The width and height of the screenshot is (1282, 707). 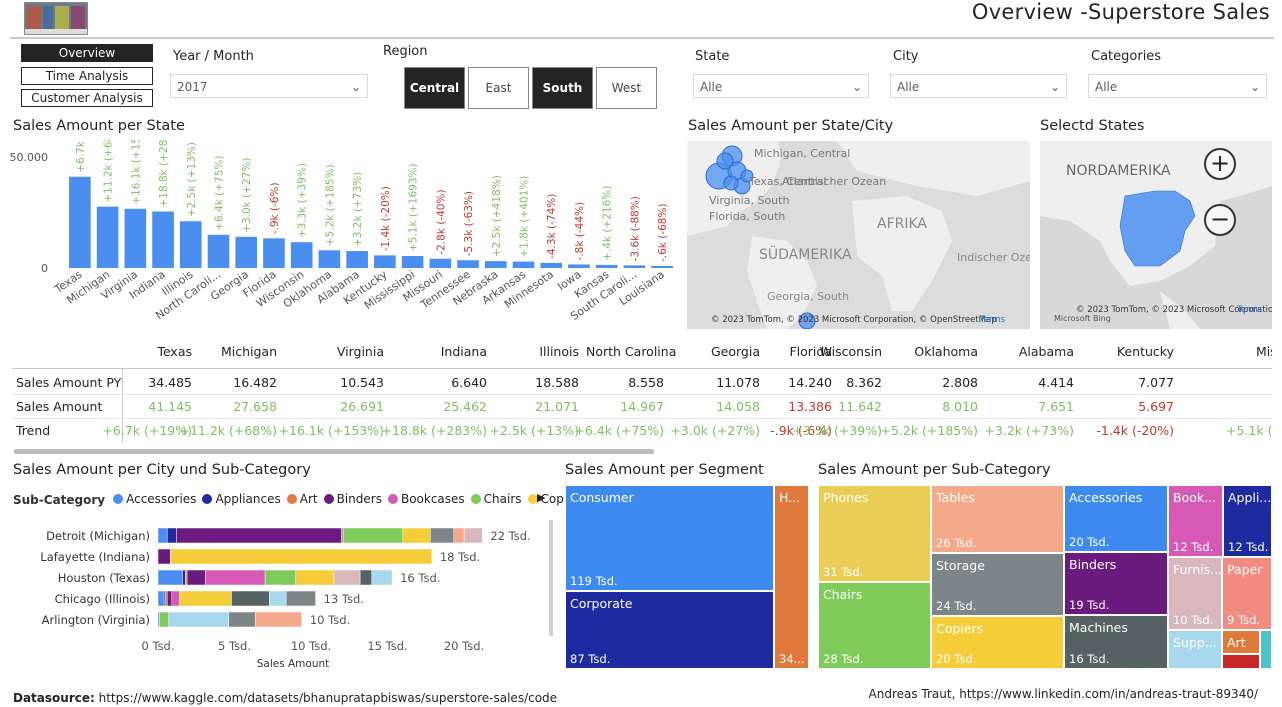 I want to click on year-month-dropdown: 2017 ⌄, so click(x=269, y=86).